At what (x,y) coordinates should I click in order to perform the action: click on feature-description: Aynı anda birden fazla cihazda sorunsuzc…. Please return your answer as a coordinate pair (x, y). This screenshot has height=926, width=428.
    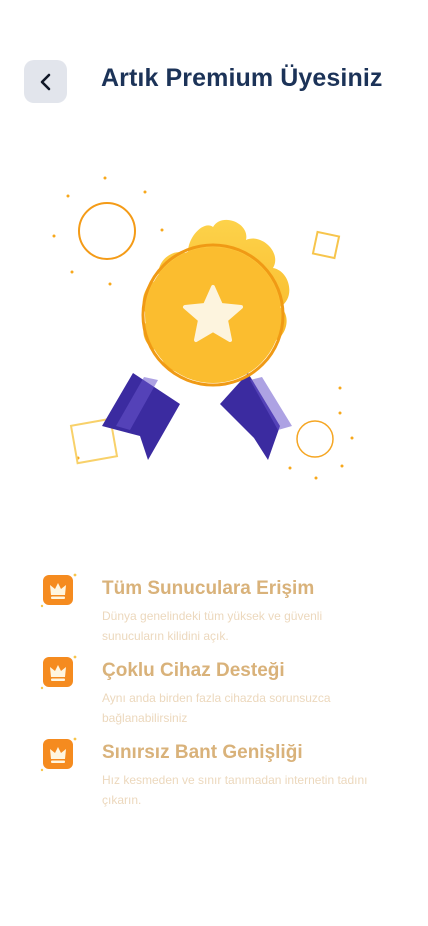
    Looking at the image, I should click on (216, 708).